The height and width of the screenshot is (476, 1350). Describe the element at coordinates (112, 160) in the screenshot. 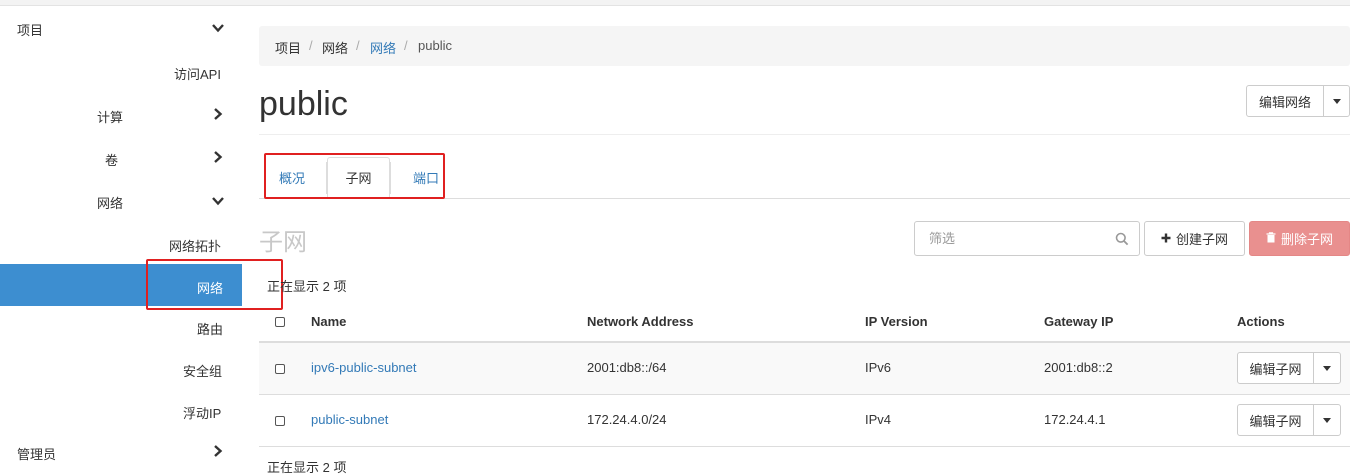

I see `sidebar-item-label: 卷` at that location.